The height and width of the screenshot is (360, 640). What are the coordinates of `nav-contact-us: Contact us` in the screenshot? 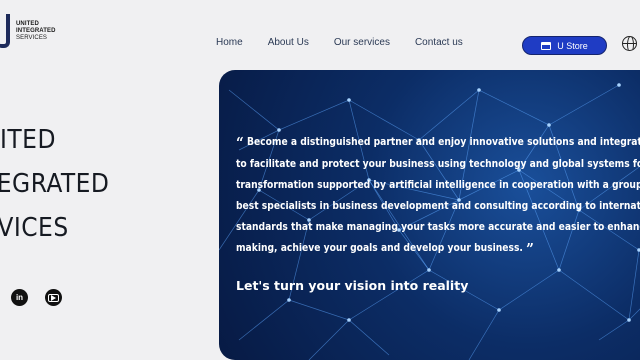 It's located at (439, 42).